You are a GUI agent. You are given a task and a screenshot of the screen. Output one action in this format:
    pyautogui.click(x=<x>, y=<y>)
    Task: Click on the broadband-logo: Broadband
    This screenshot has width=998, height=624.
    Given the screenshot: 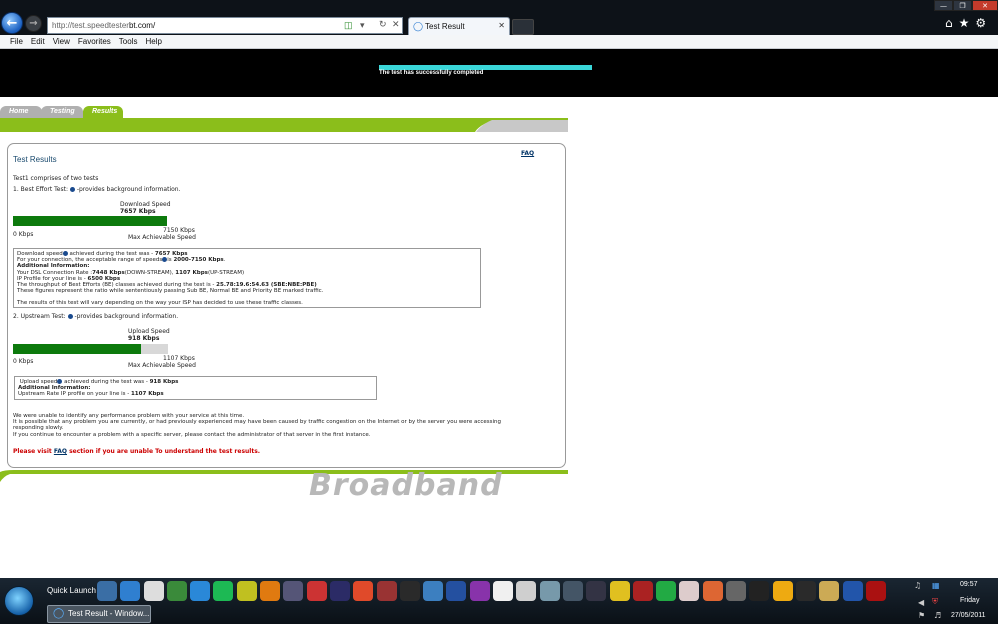 What is the action you would take?
    pyautogui.click(x=406, y=485)
    